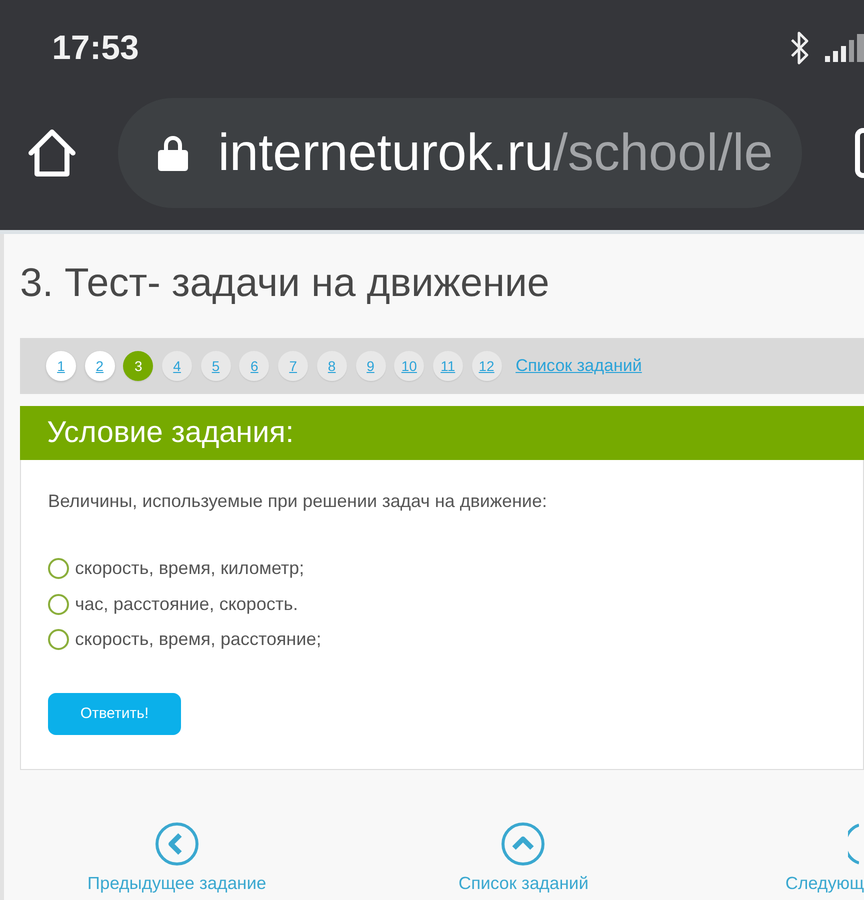  Describe the element at coordinates (173, 153) in the screenshot. I see `lock-icon` at that location.